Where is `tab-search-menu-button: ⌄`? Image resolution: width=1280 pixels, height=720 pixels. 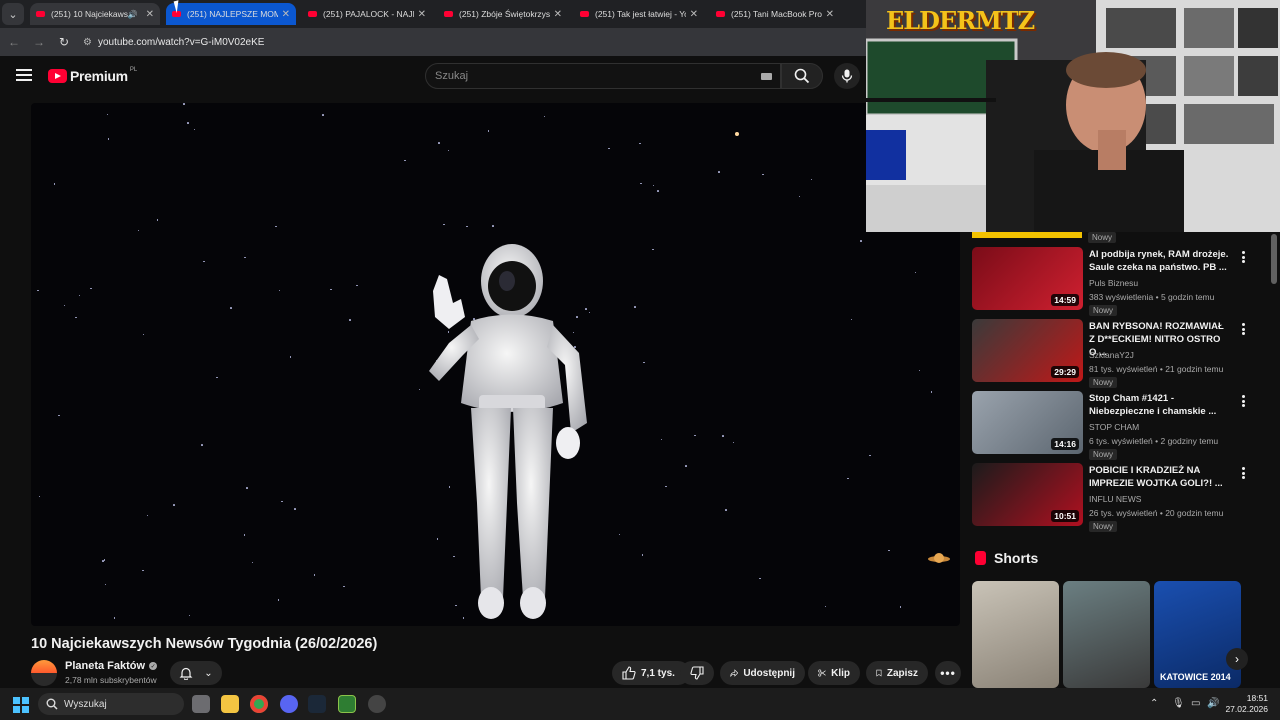 tab-search-menu-button: ⌄ is located at coordinates (13, 14).